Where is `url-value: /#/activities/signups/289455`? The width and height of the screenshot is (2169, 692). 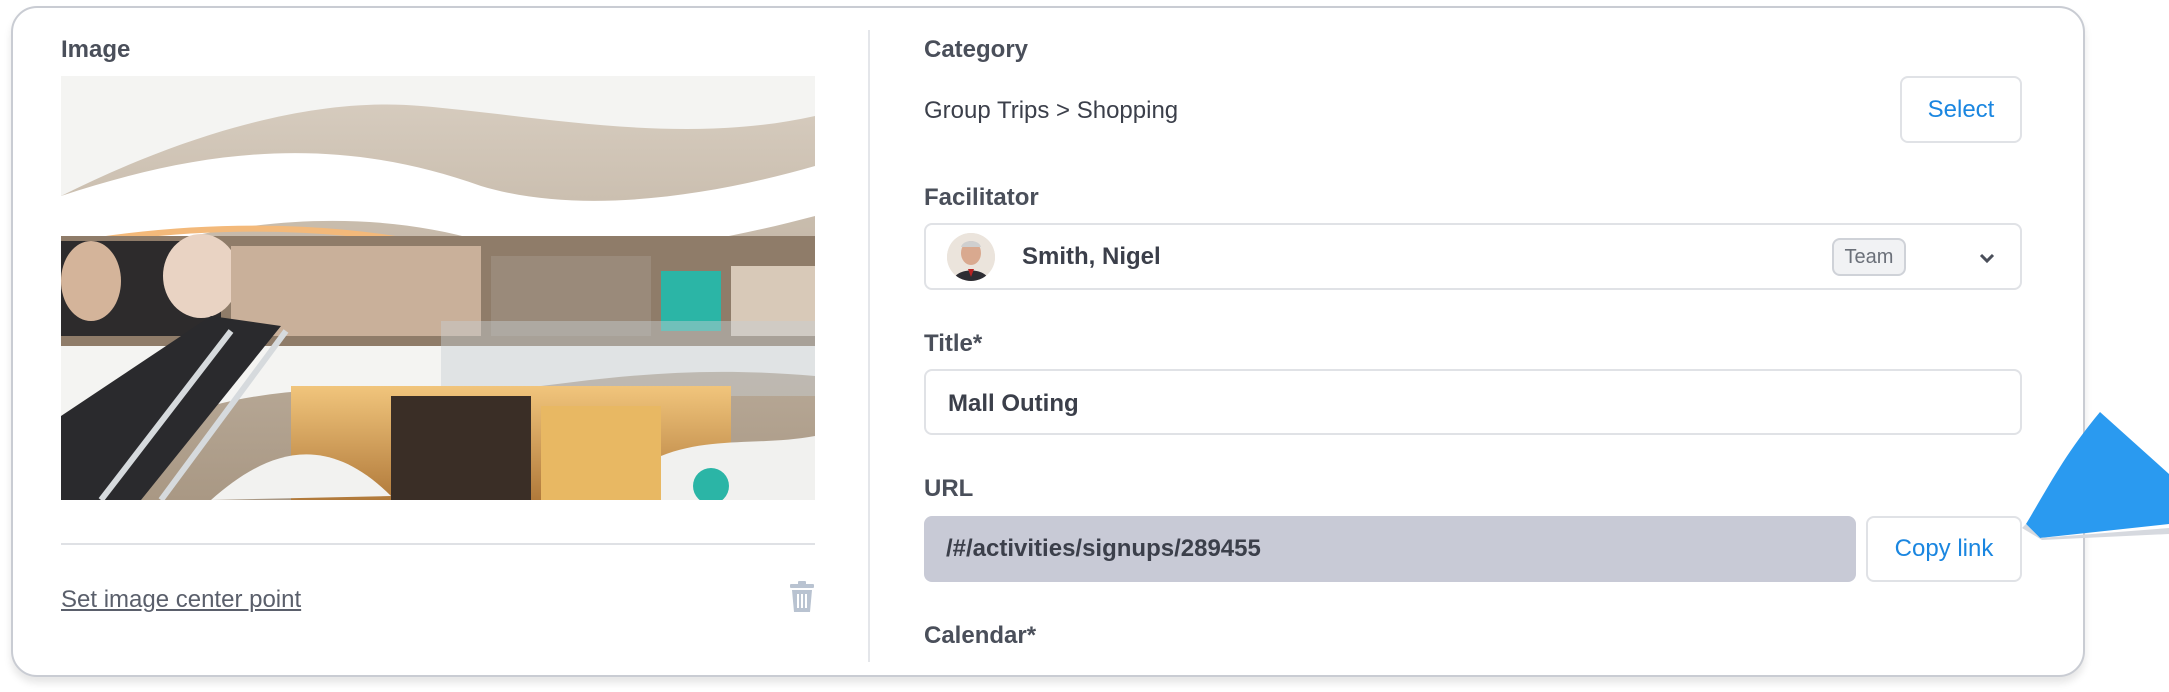 url-value: /#/activities/signups/289455 is located at coordinates (1103, 548).